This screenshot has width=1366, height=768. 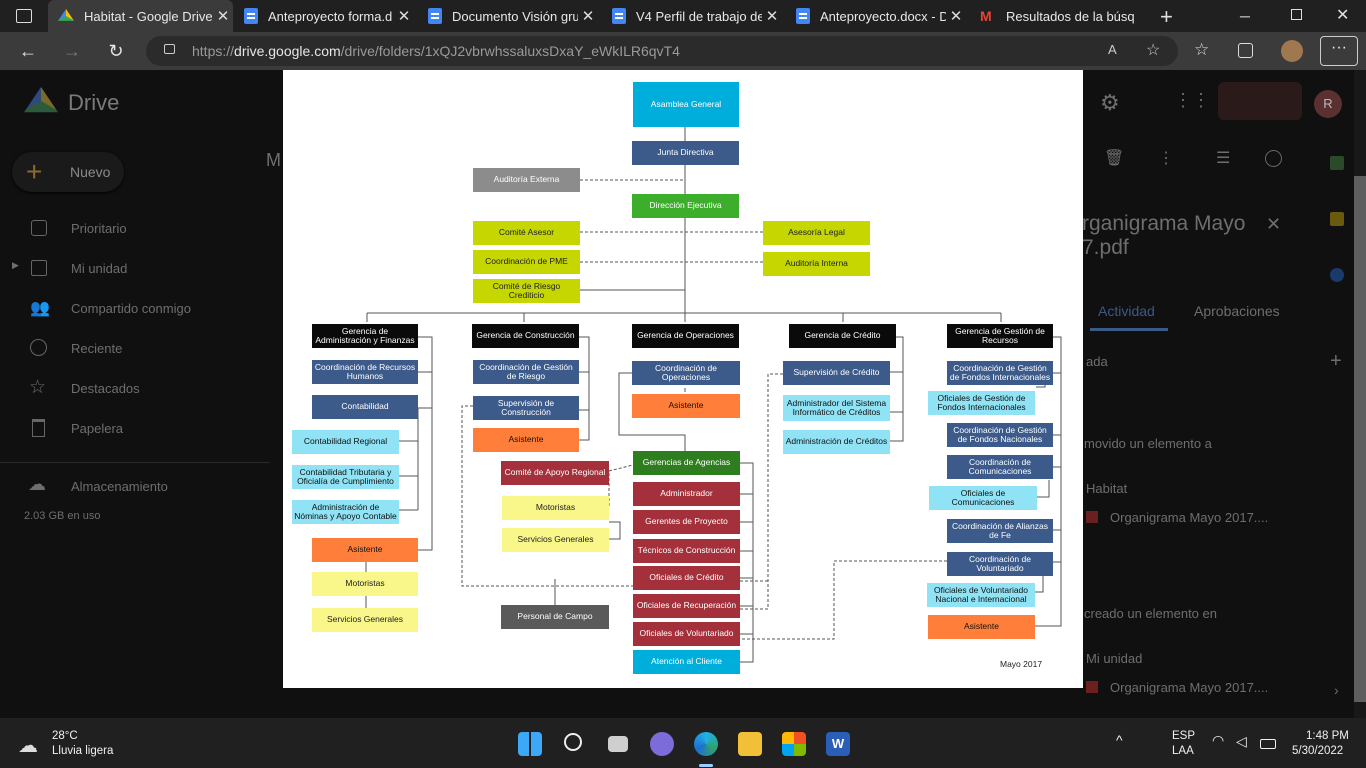 What do you see at coordinates (618, 744) in the screenshot?
I see `task-view-icon` at bounding box center [618, 744].